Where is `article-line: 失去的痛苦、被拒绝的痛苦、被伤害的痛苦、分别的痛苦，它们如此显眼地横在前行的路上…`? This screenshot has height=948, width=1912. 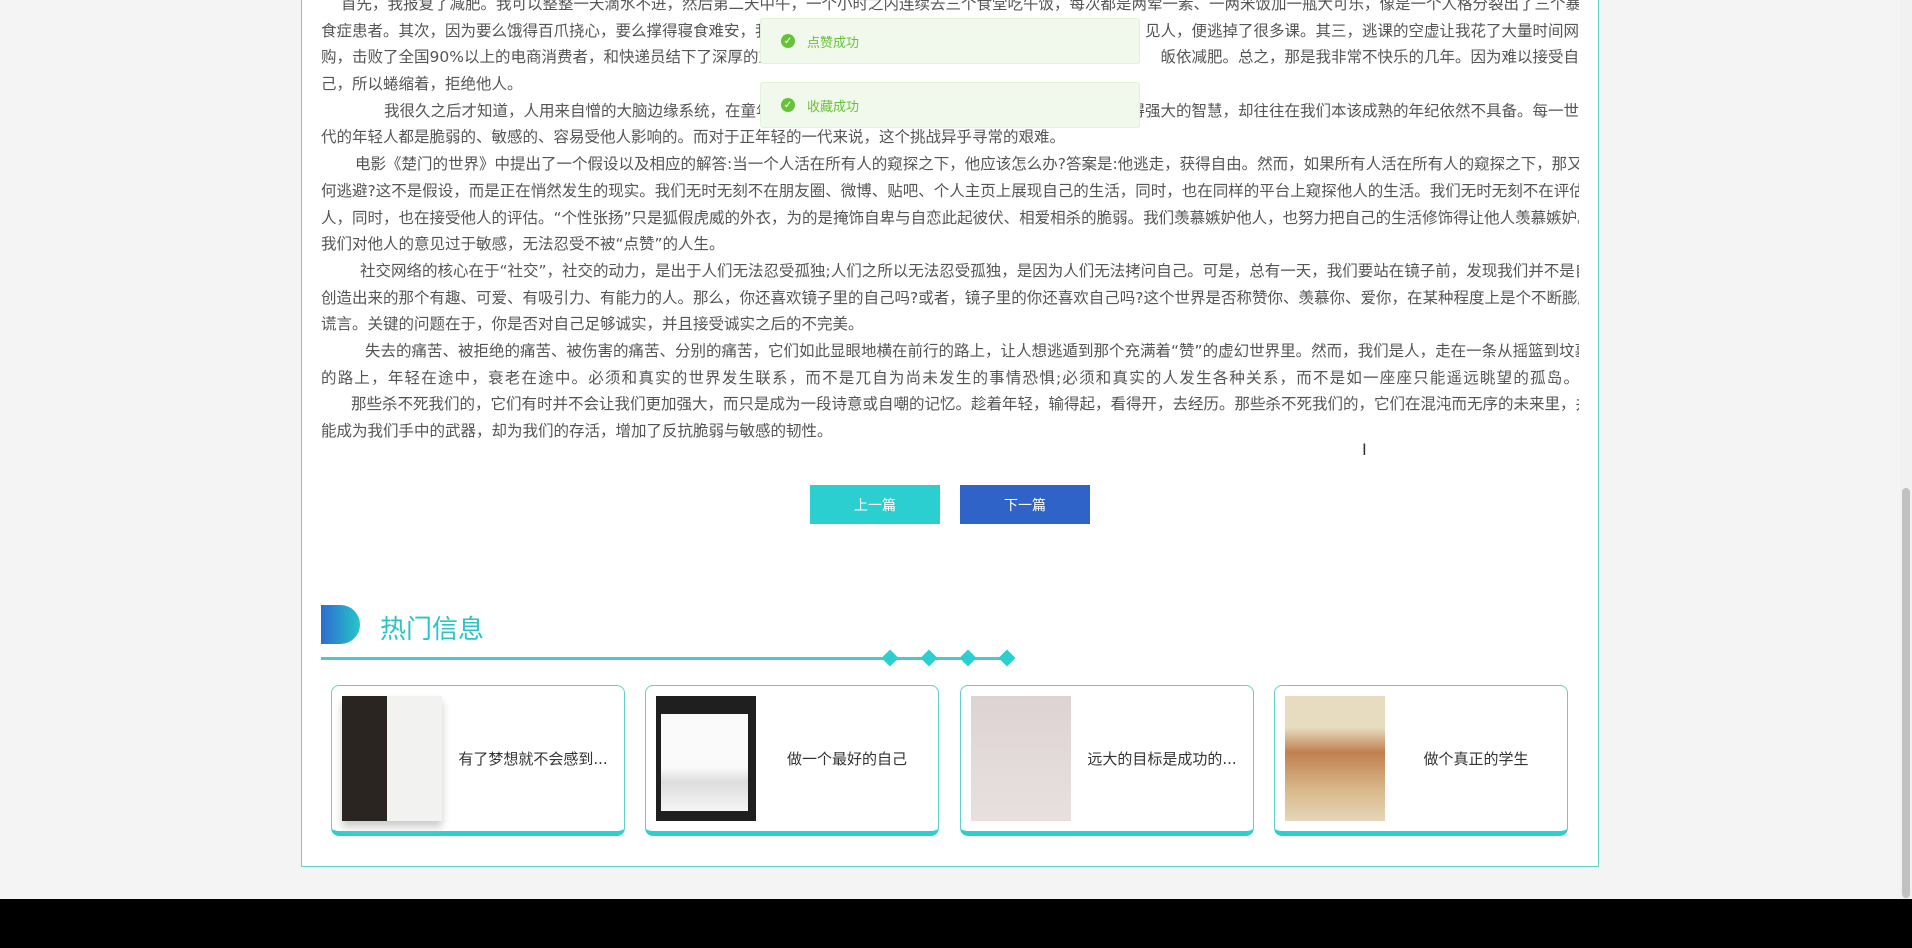
article-line: 失去的痛苦、被拒绝的痛苦、被伤害的痛苦、分别的痛苦，它们如此显眼地横在前行的路上… is located at coordinates (972, 350).